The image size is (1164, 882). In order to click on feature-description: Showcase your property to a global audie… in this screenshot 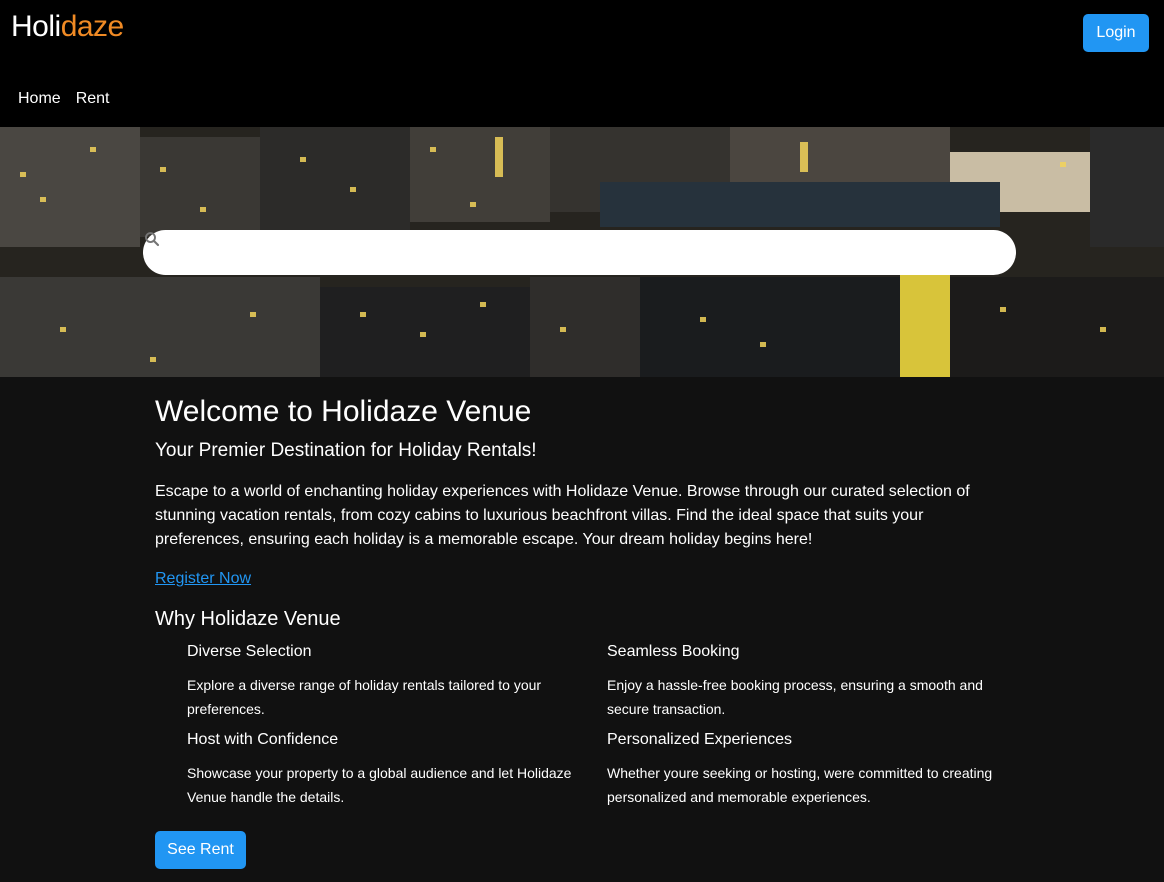, I will do `click(379, 785)`.